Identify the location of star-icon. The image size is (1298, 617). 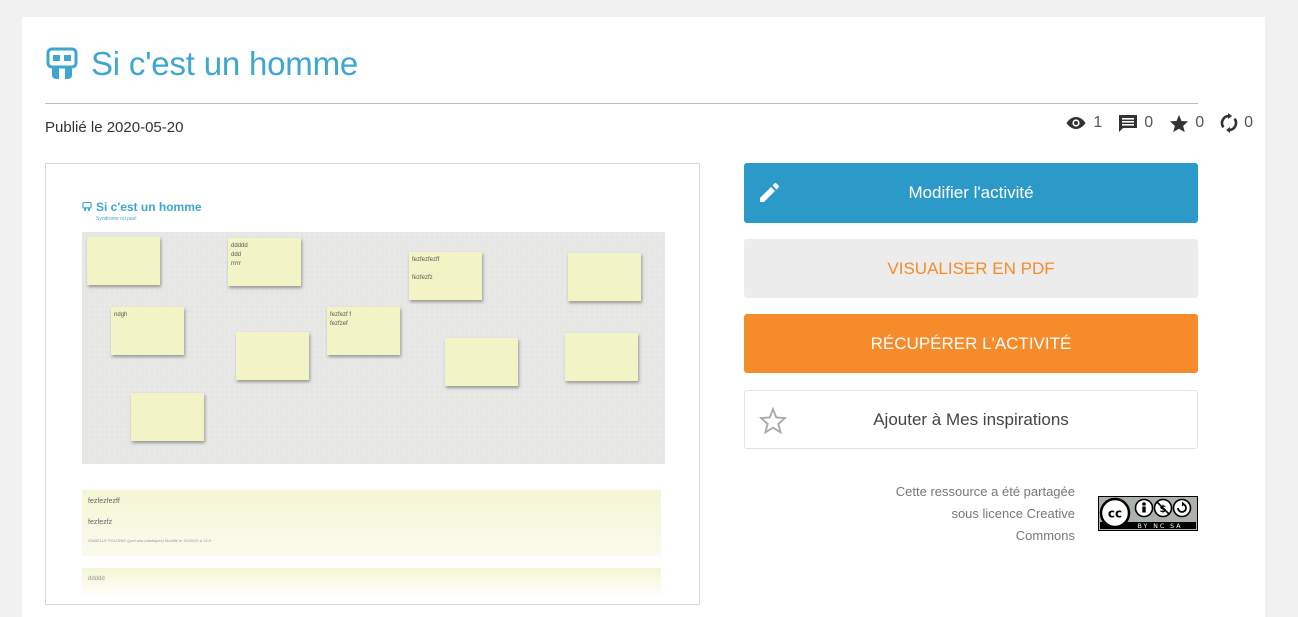
(1179, 123).